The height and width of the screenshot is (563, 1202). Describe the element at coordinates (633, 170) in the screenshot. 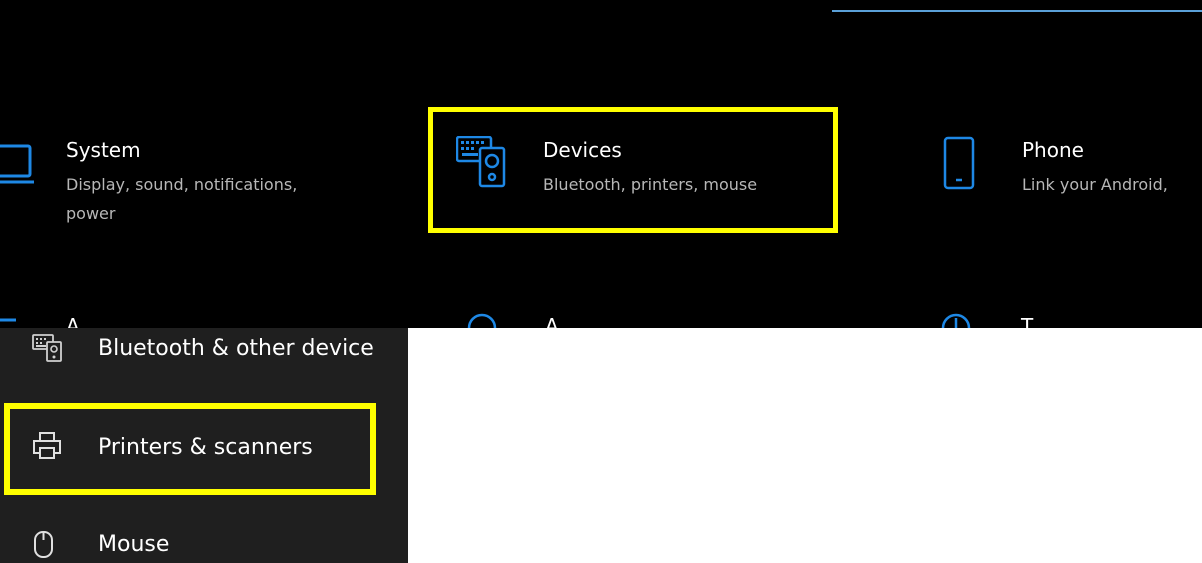

I see `highlight-devices-tile` at that location.